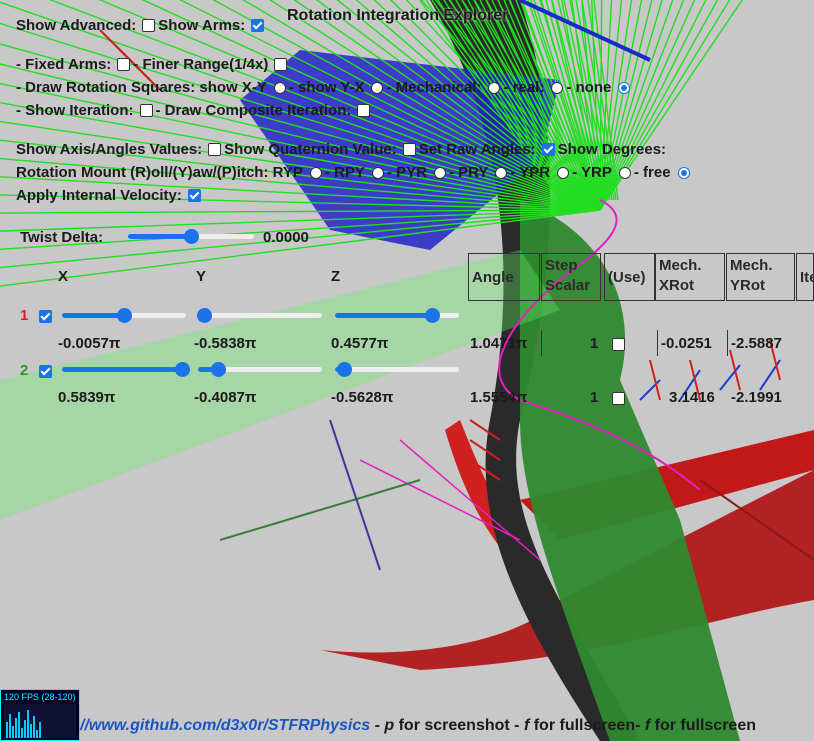 This screenshot has width=814, height=741. Describe the element at coordinates (45, 316) in the screenshot. I see `row1-enable-checkbox` at that location.